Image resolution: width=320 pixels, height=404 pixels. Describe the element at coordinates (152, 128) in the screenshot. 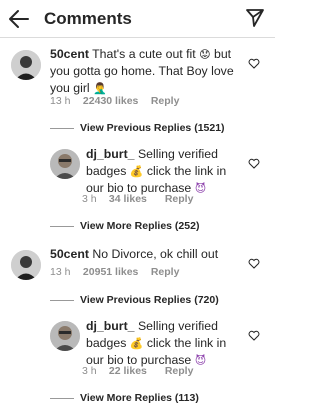

I see `view-replies-label: View Previous Replies (1521)` at that location.